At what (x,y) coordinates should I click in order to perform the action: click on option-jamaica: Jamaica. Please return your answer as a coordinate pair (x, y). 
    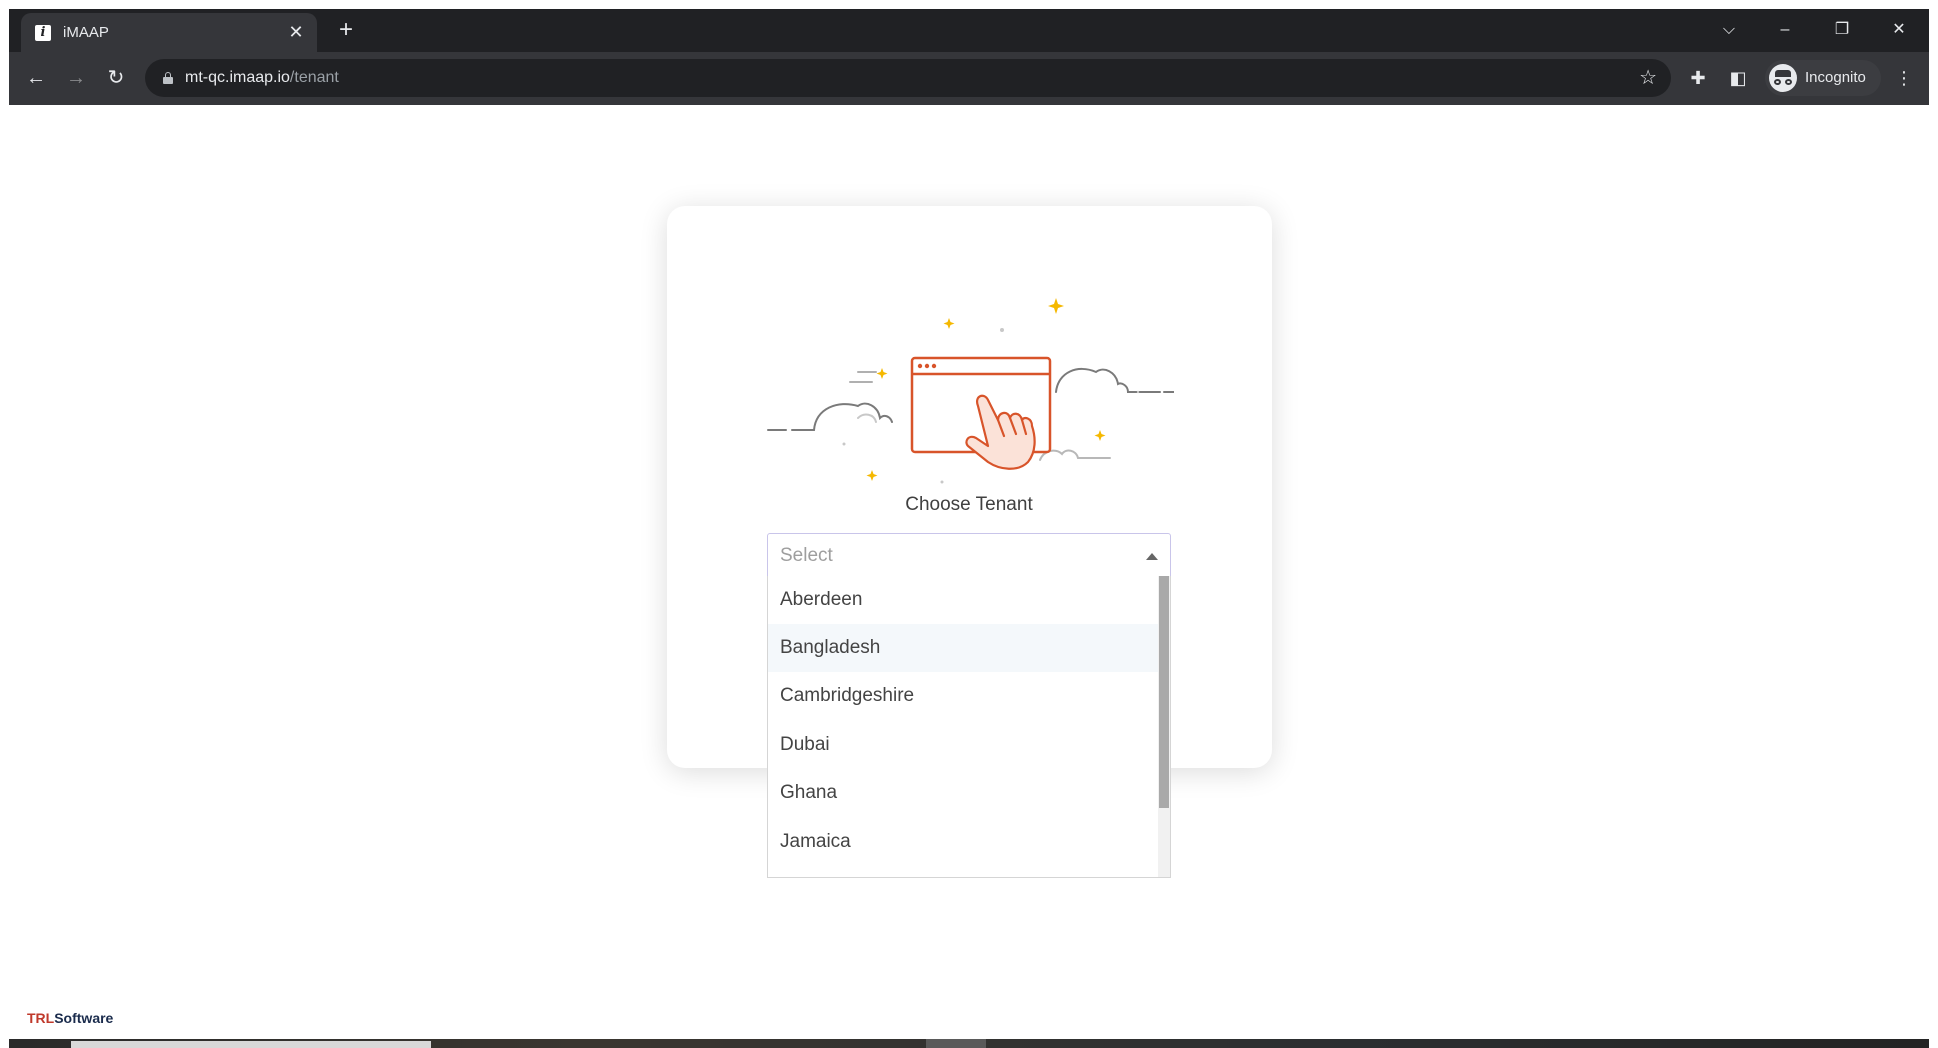
    Looking at the image, I should click on (963, 842).